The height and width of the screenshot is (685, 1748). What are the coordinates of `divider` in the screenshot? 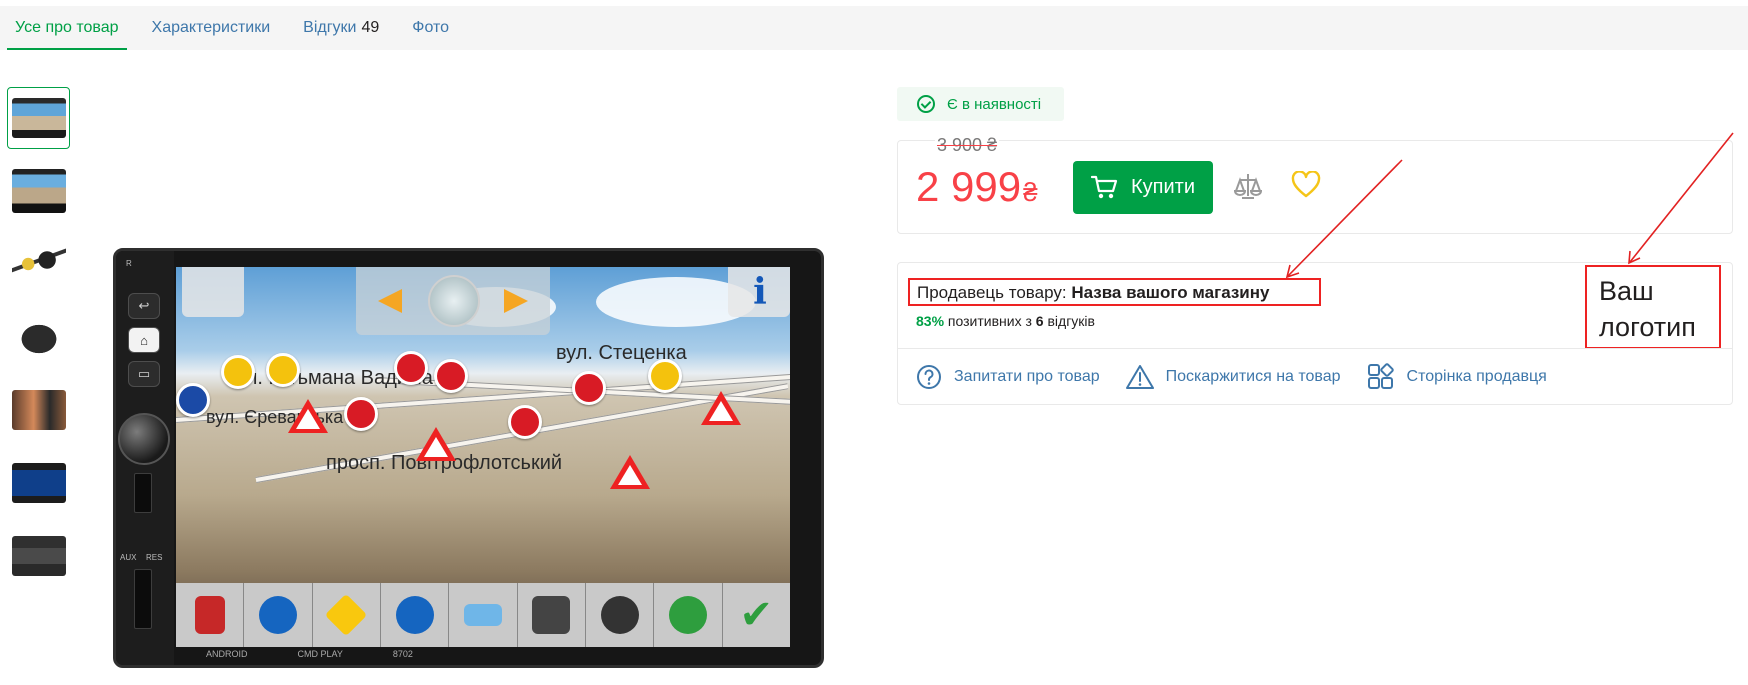 It's located at (1315, 348).